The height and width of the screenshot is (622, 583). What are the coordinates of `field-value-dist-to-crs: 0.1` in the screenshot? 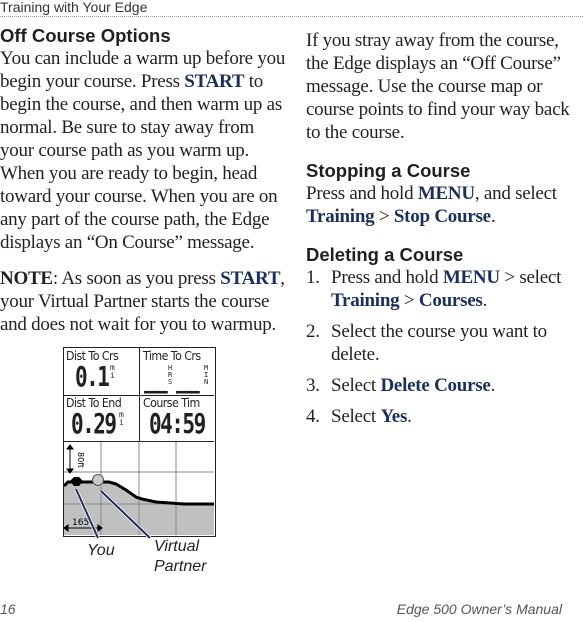 It's located at (92, 376).